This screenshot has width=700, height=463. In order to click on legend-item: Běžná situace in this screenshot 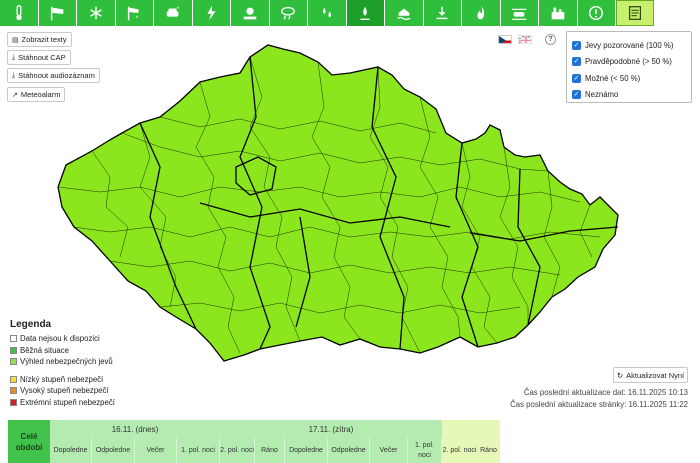, I will do `click(90, 351)`.